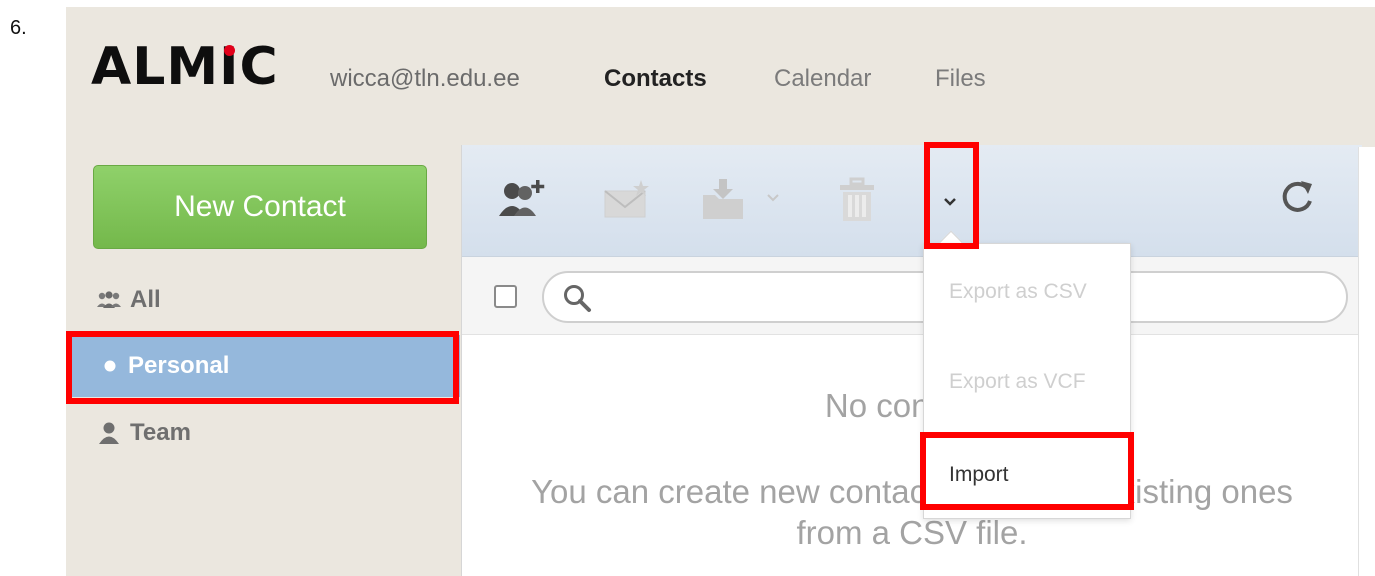 Image resolution: width=1375 pixels, height=576 pixels. What do you see at coordinates (525, 198) in the screenshot?
I see `add-contact-icon` at bounding box center [525, 198].